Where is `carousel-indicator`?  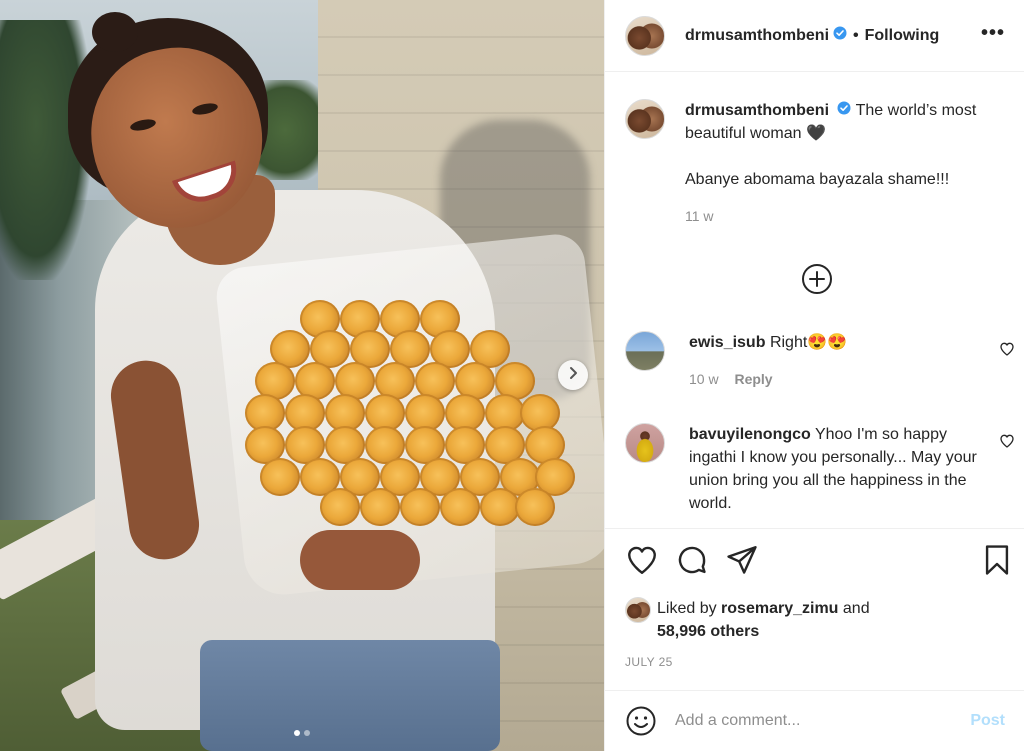 carousel-indicator is located at coordinates (302, 733).